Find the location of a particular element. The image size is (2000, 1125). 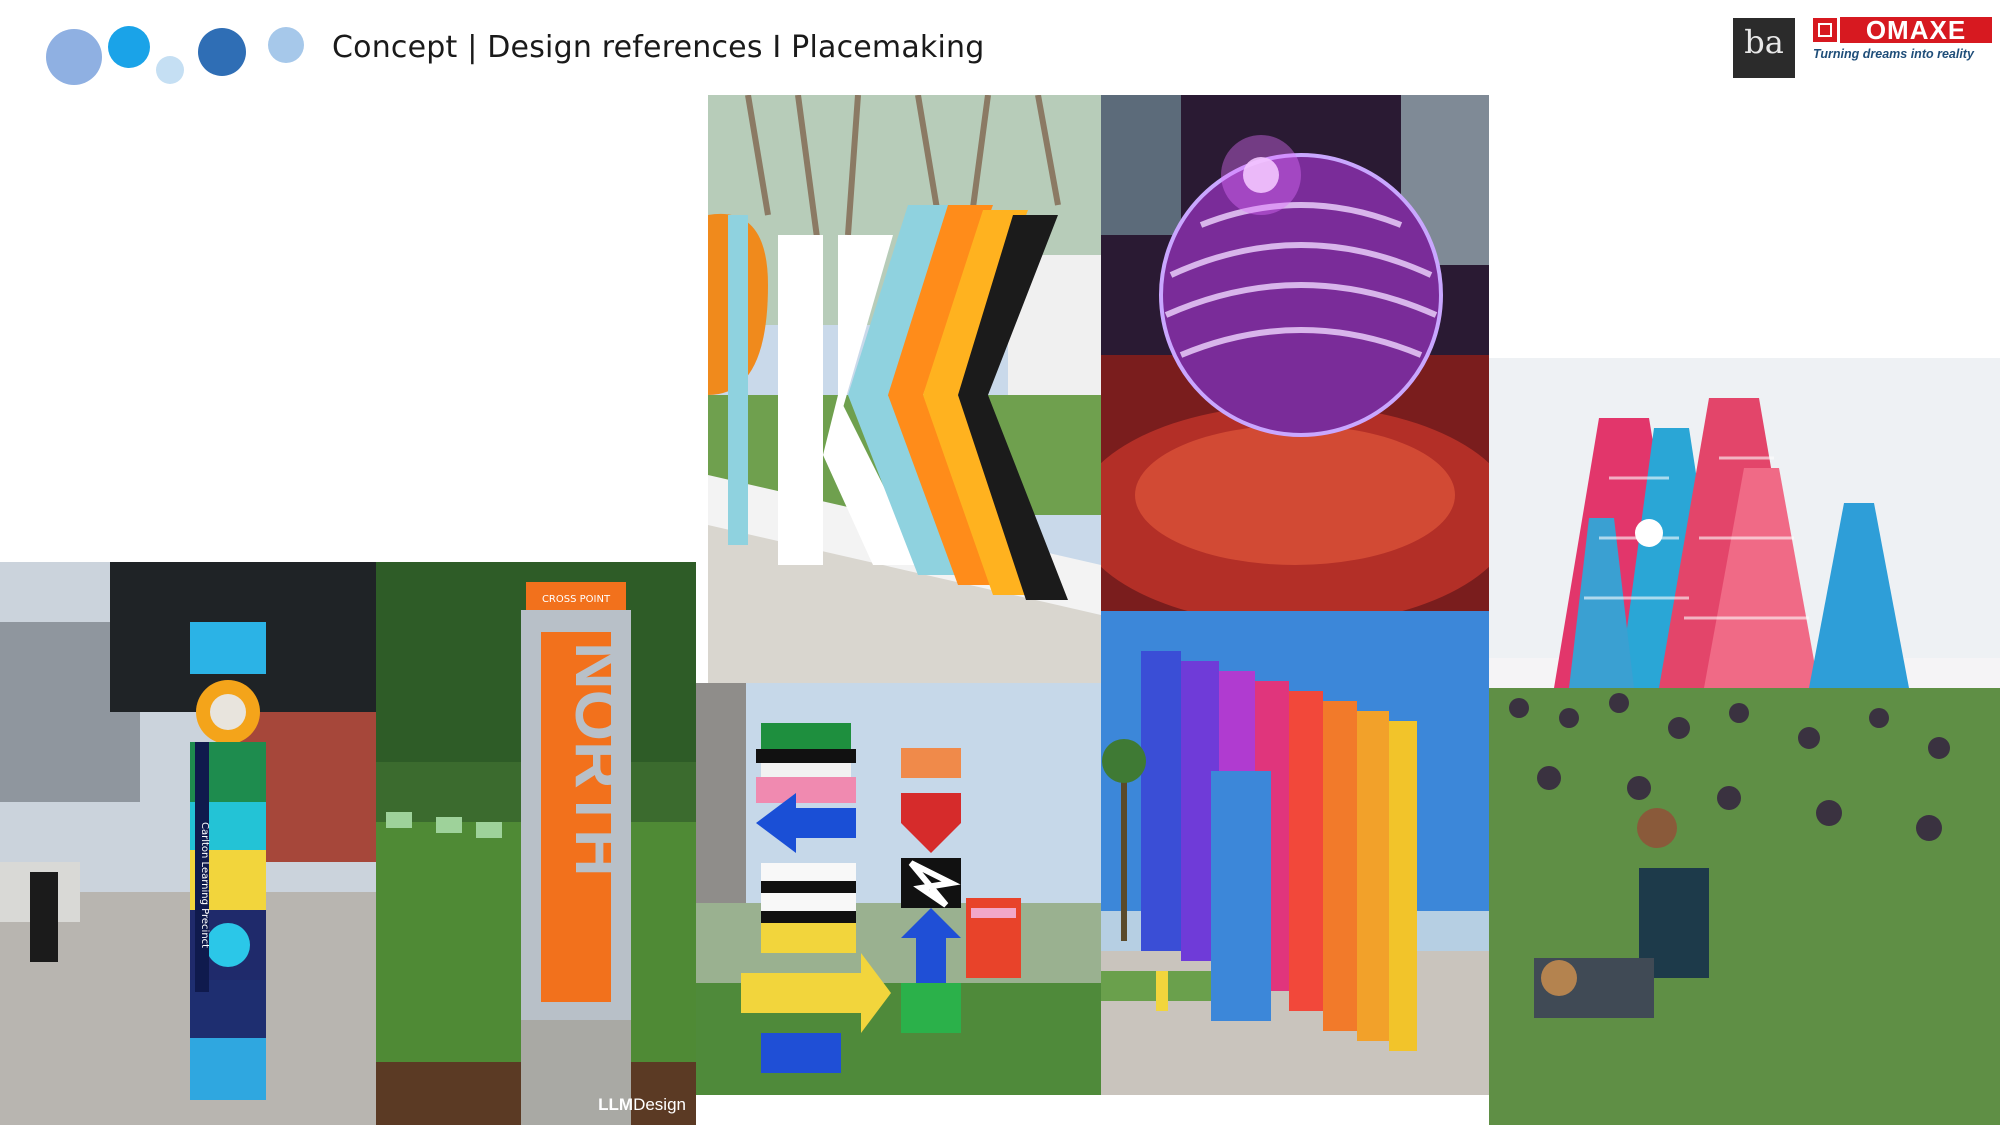

totem-sign-text: Carlton Learning Precinct is located at coordinates (204, 885).